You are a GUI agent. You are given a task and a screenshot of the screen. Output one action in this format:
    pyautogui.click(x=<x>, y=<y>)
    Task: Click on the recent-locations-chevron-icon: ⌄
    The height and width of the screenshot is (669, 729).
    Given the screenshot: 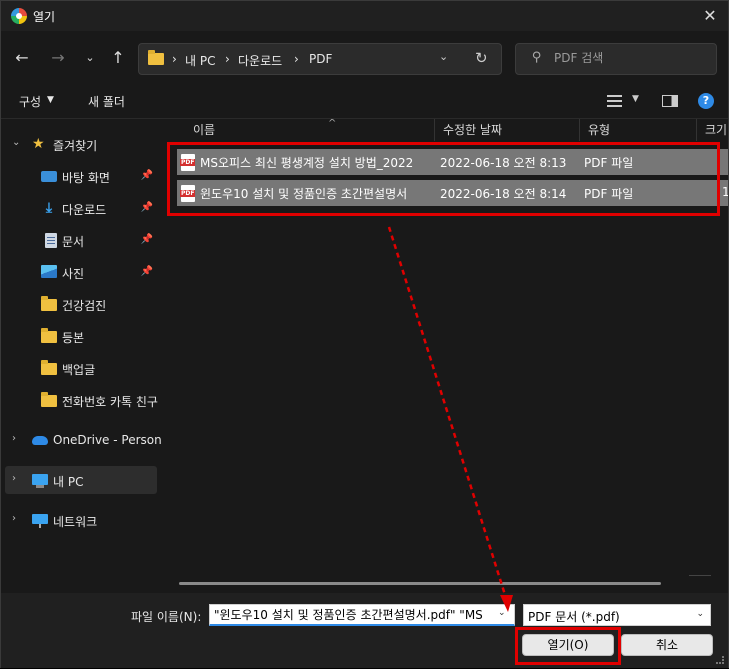 What is the action you would take?
    pyautogui.click(x=90, y=58)
    